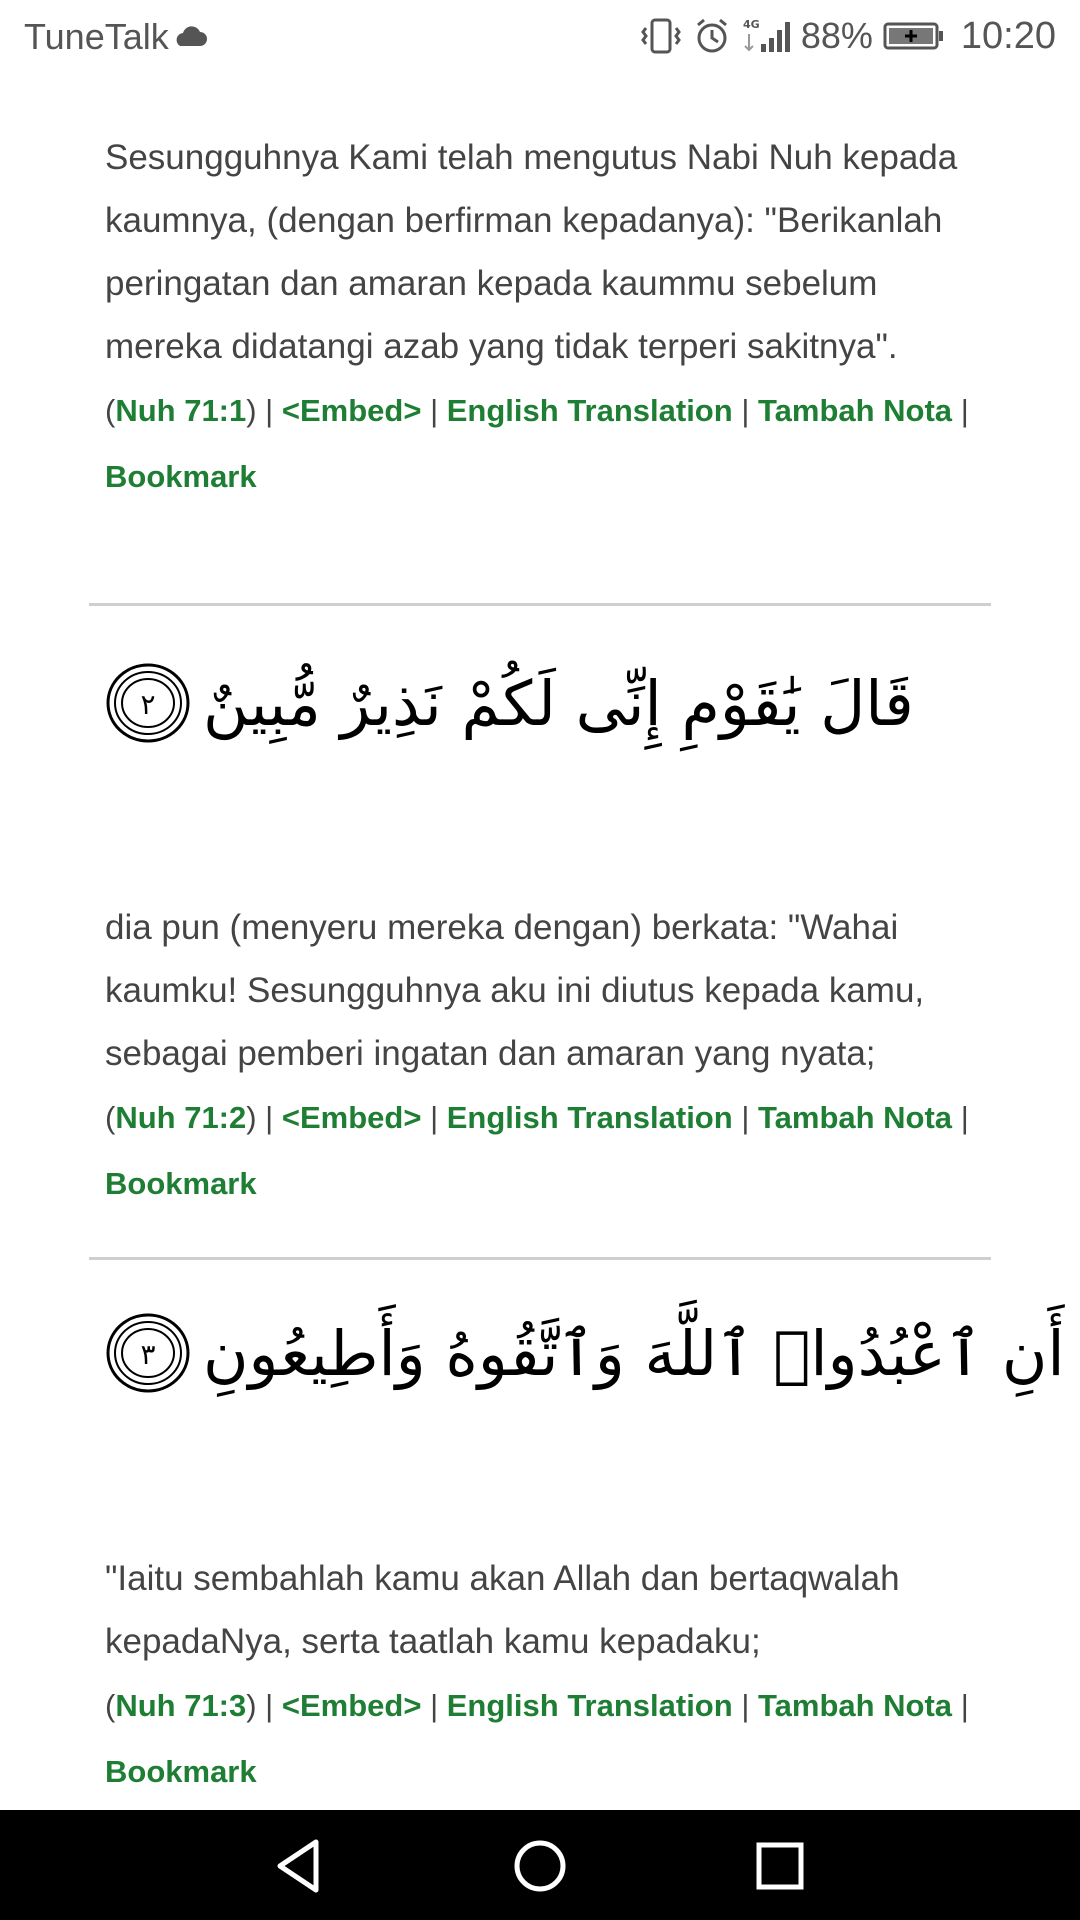  Describe the element at coordinates (913, 36) in the screenshot. I see `battery-charging-icon` at that location.